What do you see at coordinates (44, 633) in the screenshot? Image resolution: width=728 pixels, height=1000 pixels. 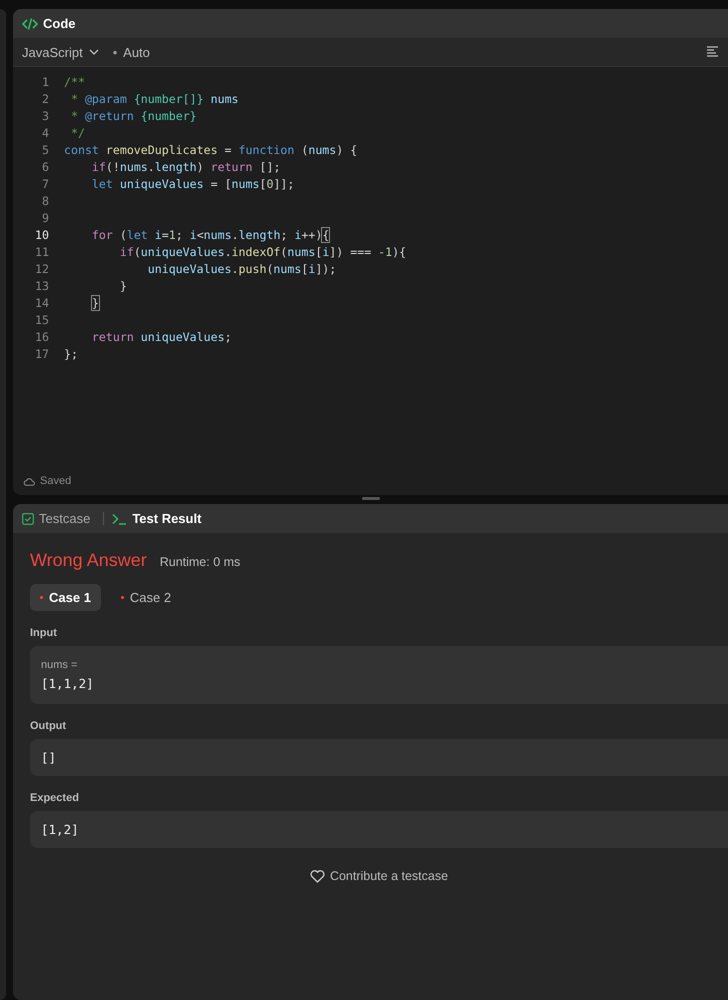 I see `section-label: Input` at bounding box center [44, 633].